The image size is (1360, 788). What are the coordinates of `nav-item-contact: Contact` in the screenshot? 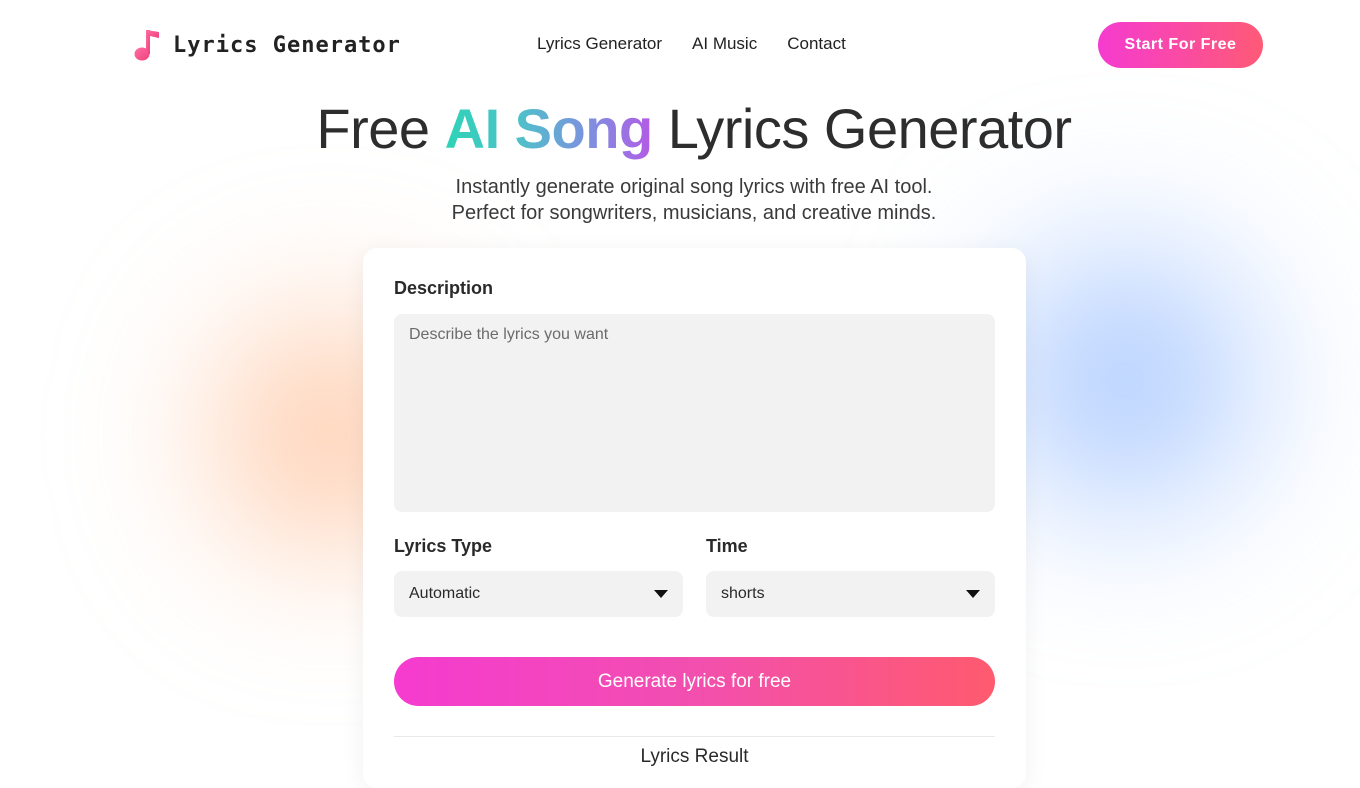 It's located at (816, 44).